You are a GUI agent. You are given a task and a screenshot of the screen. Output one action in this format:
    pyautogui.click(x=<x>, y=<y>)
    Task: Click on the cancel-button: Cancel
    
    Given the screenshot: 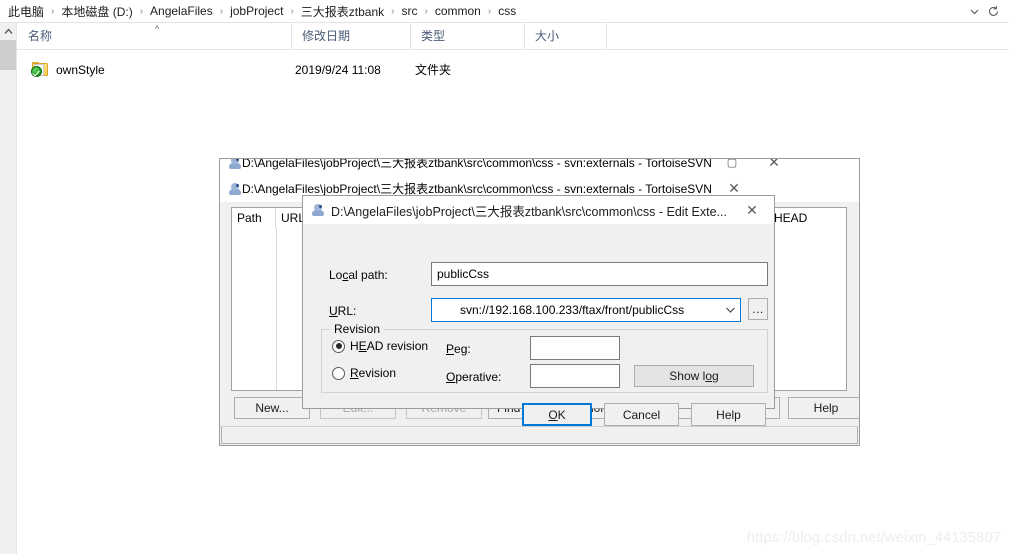 What is the action you would take?
    pyautogui.click(x=641, y=414)
    